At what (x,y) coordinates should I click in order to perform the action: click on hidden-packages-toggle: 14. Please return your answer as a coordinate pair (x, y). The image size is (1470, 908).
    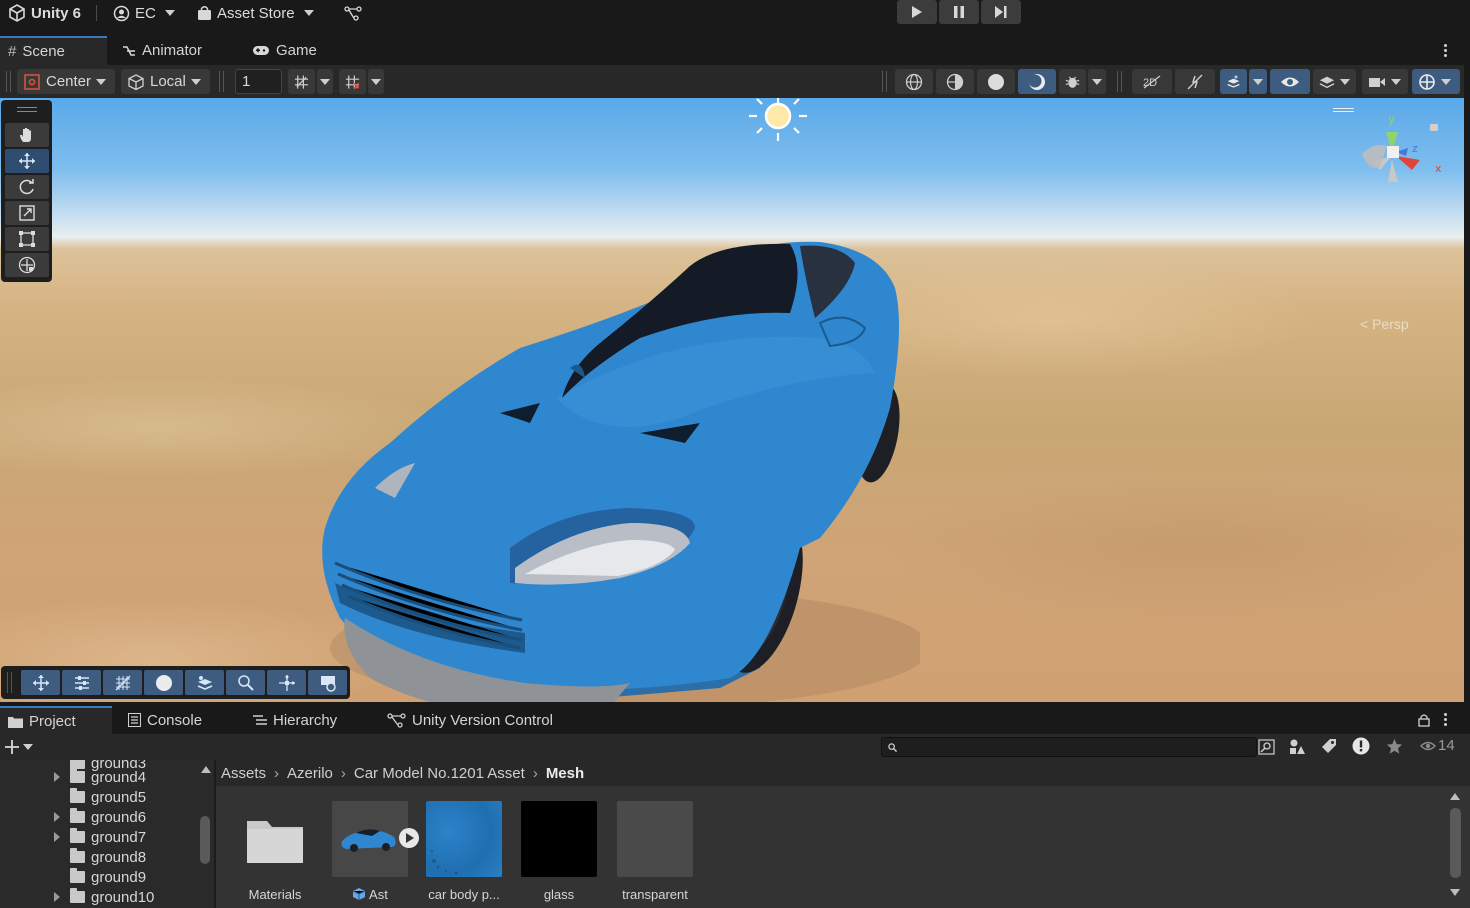
    Looking at the image, I should click on (1437, 745).